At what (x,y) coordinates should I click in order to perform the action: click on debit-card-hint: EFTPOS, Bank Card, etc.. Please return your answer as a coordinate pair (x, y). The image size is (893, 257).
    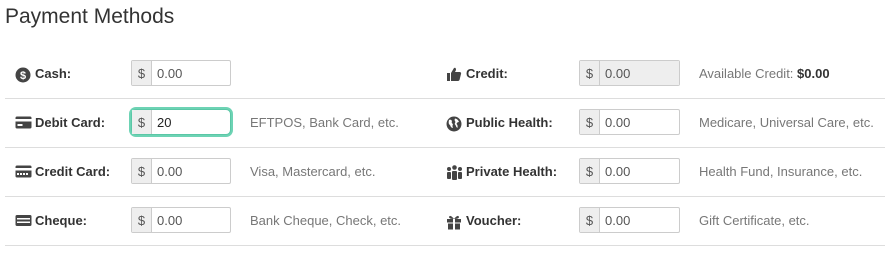
    Looking at the image, I should click on (324, 122).